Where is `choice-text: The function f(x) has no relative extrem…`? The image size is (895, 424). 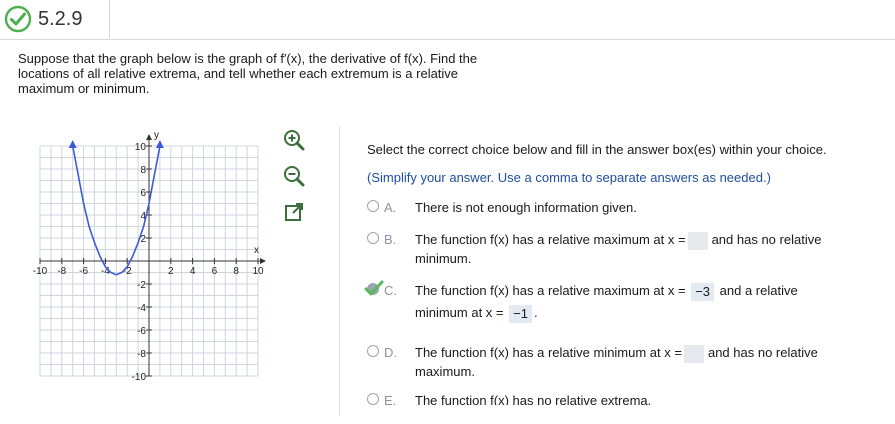
choice-text: The function f(x) has no relative extrem… is located at coordinates (533, 399).